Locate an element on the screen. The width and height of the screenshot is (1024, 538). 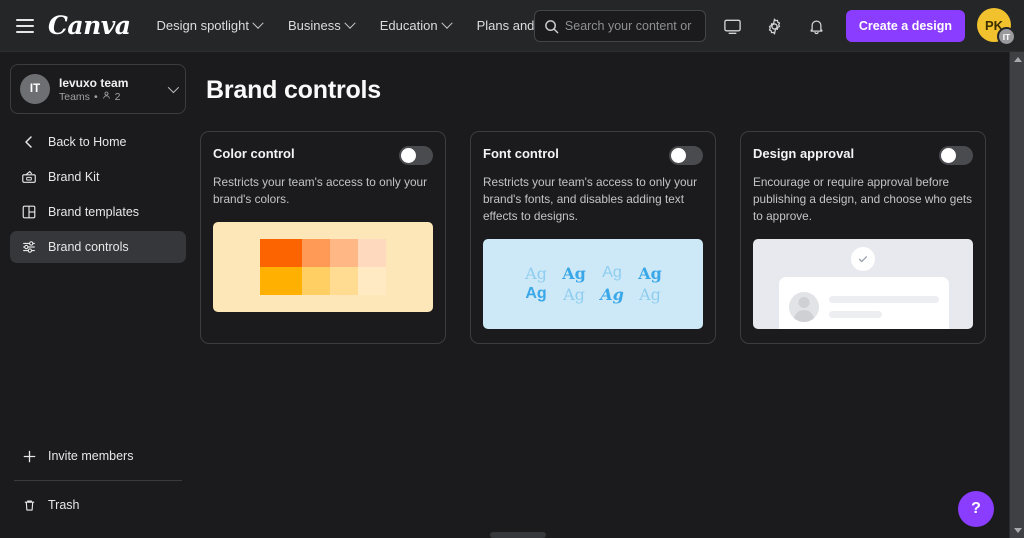
sidebar-item-label: Back to Home is located at coordinates (87, 142).